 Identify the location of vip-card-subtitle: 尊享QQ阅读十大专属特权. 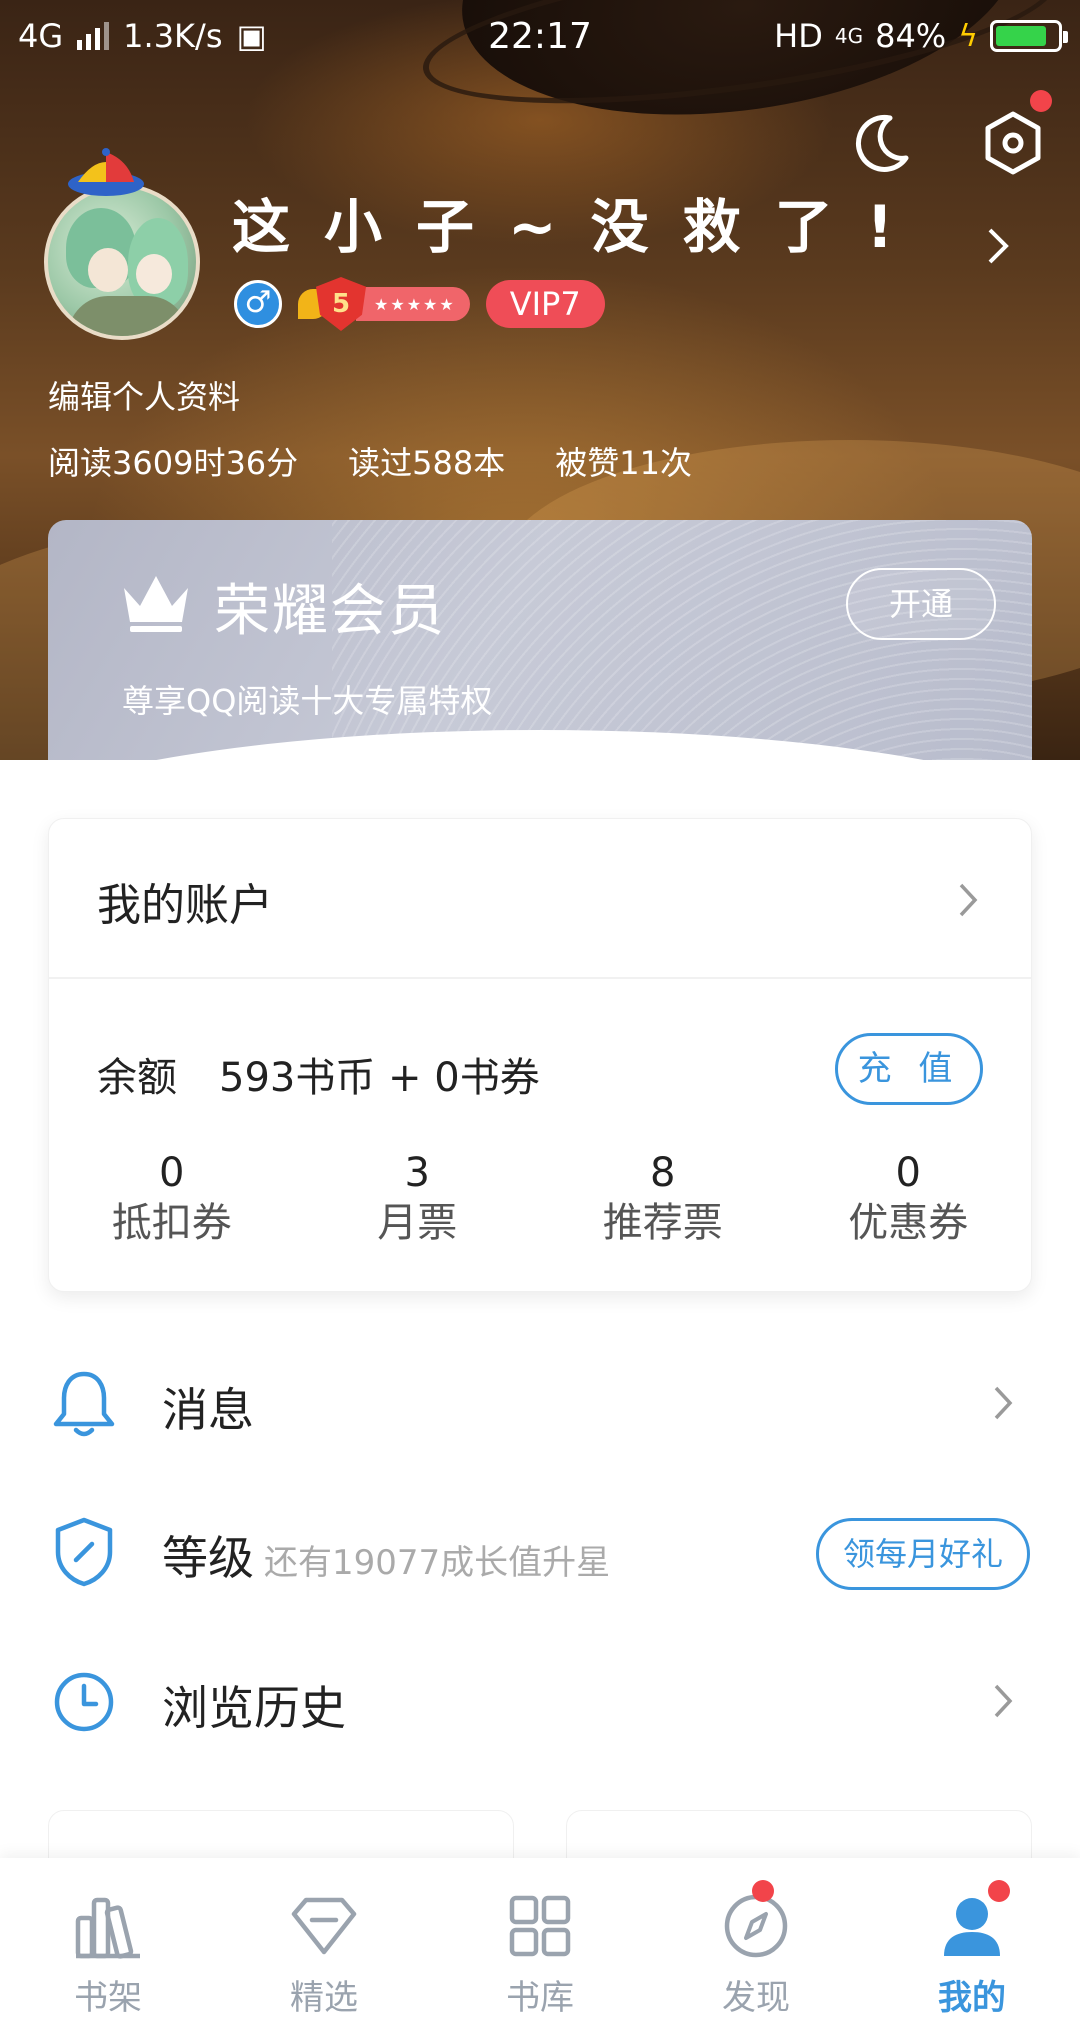
(307, 701).